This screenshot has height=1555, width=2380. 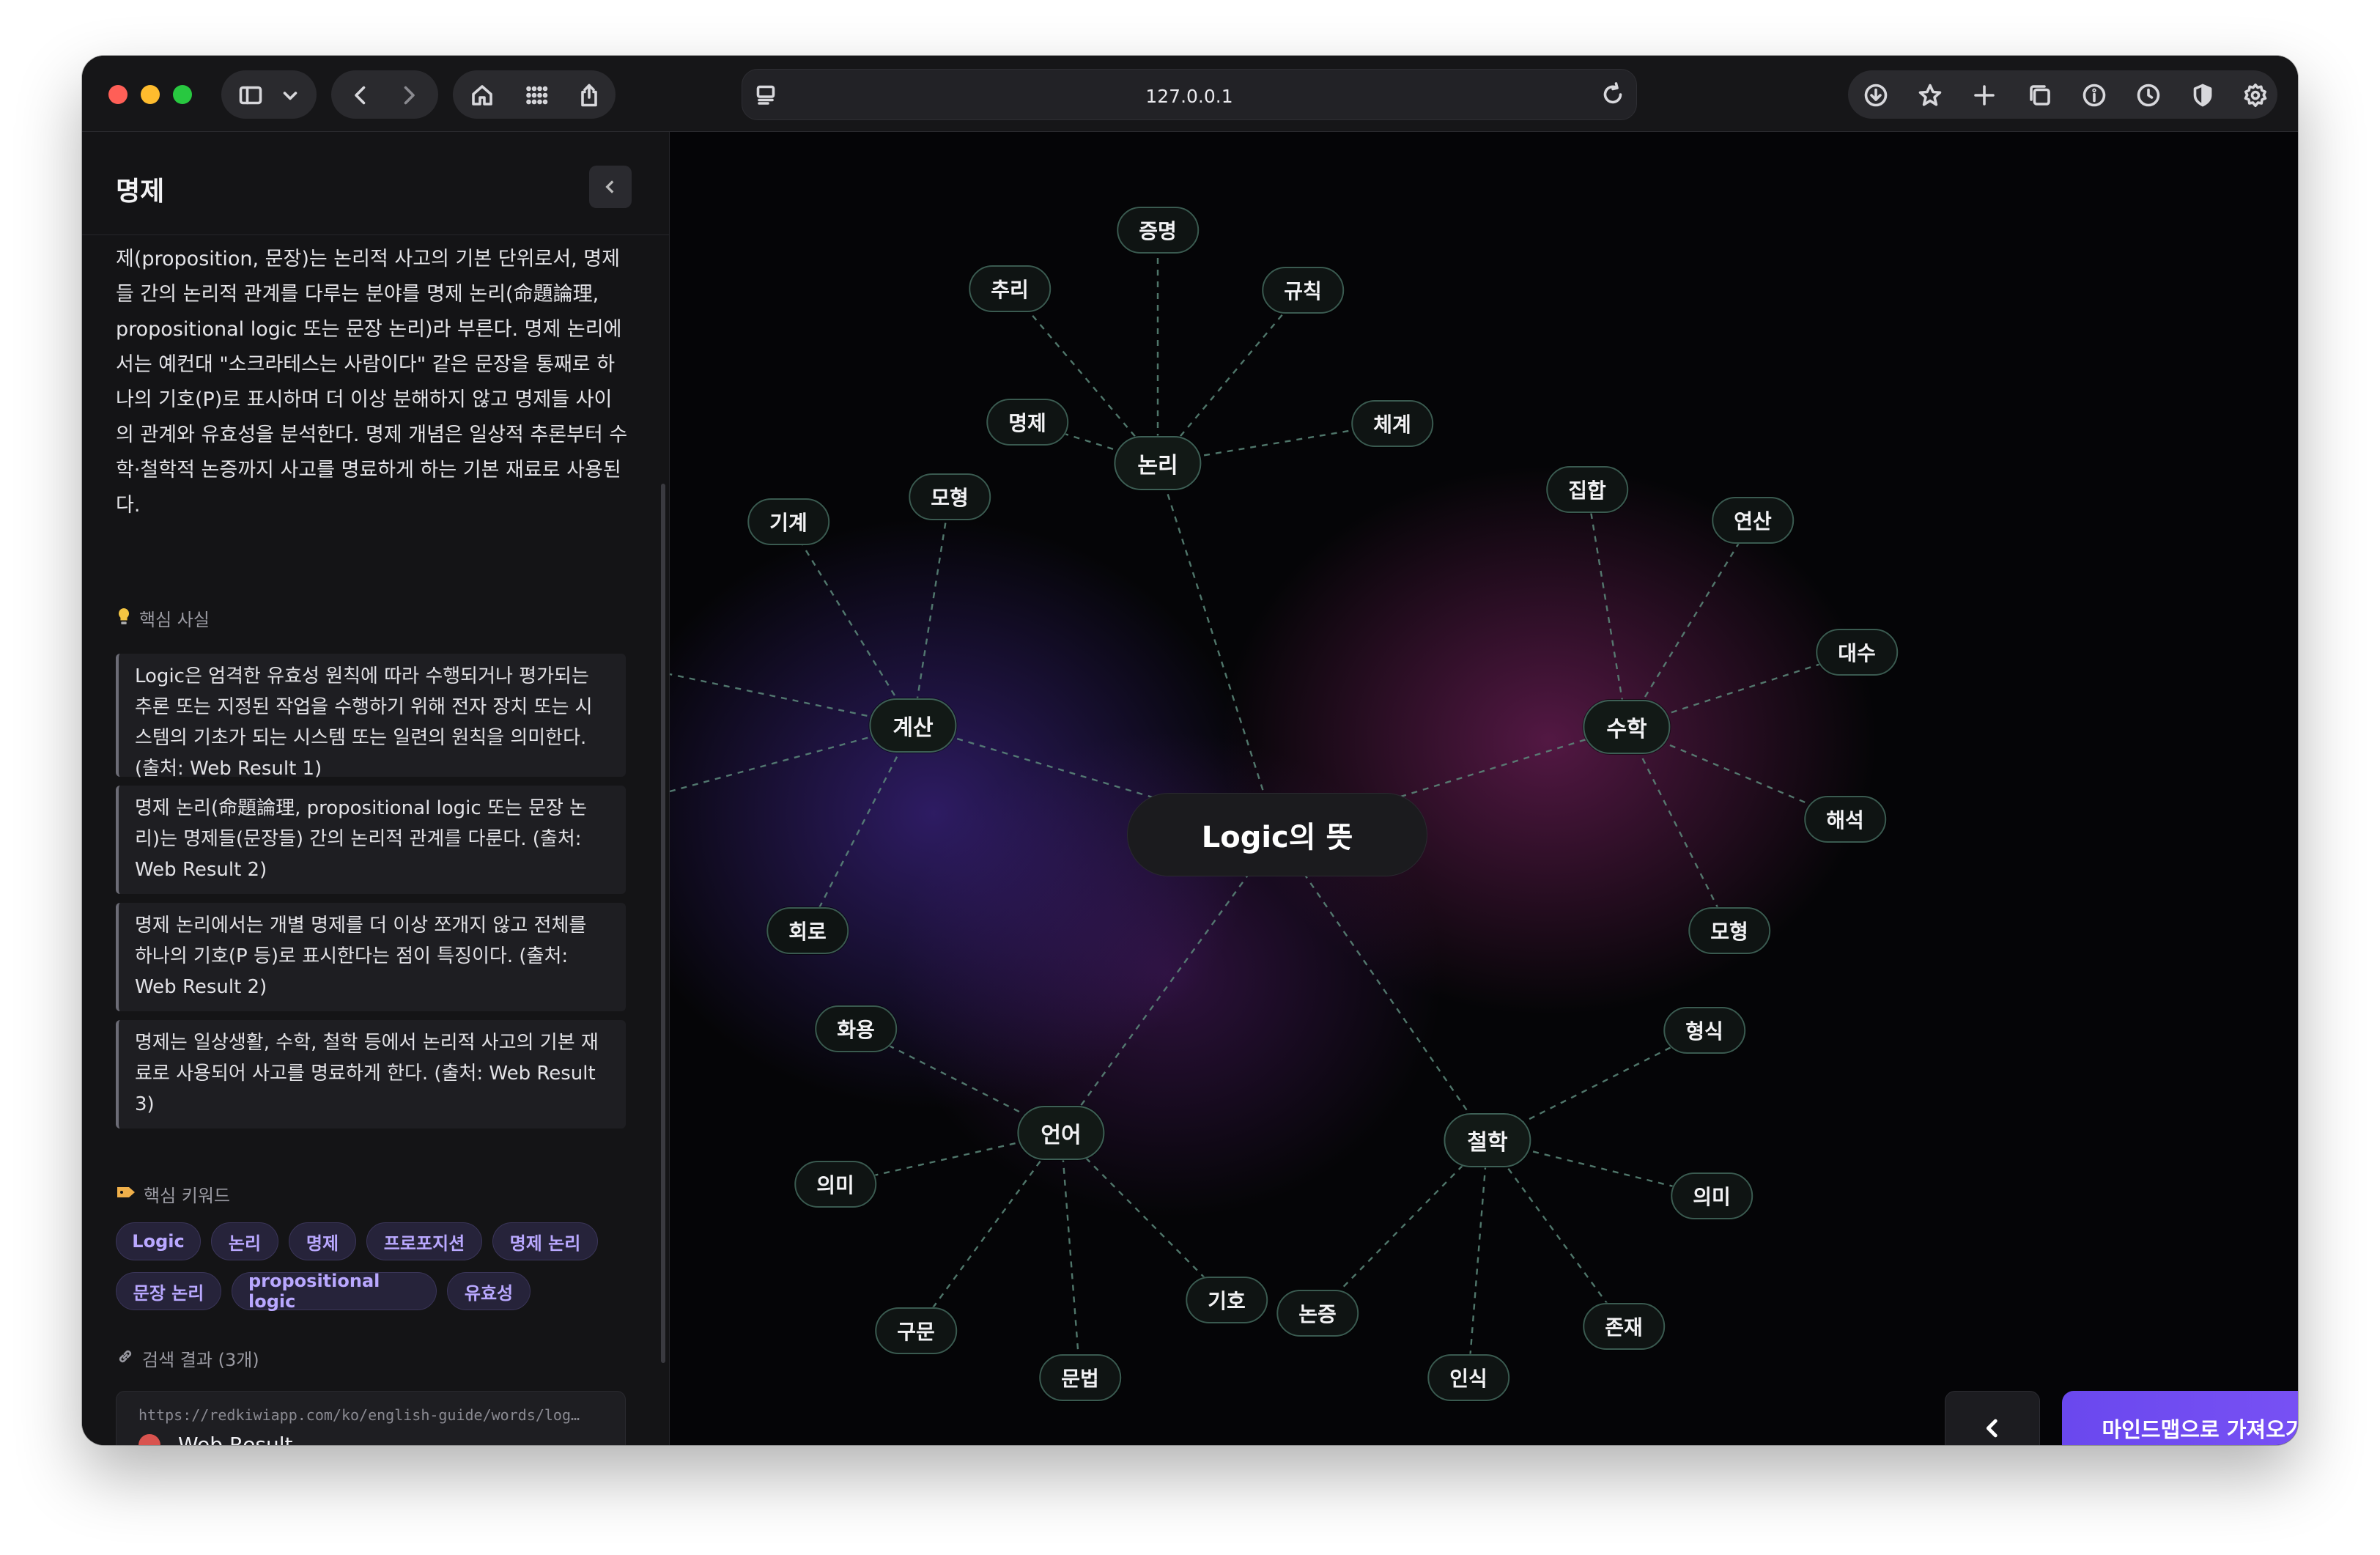 What do you see at coordinates (290, 95) in the screenshot?
I see `chevron-down-icon` at bounding box center [290, 95].